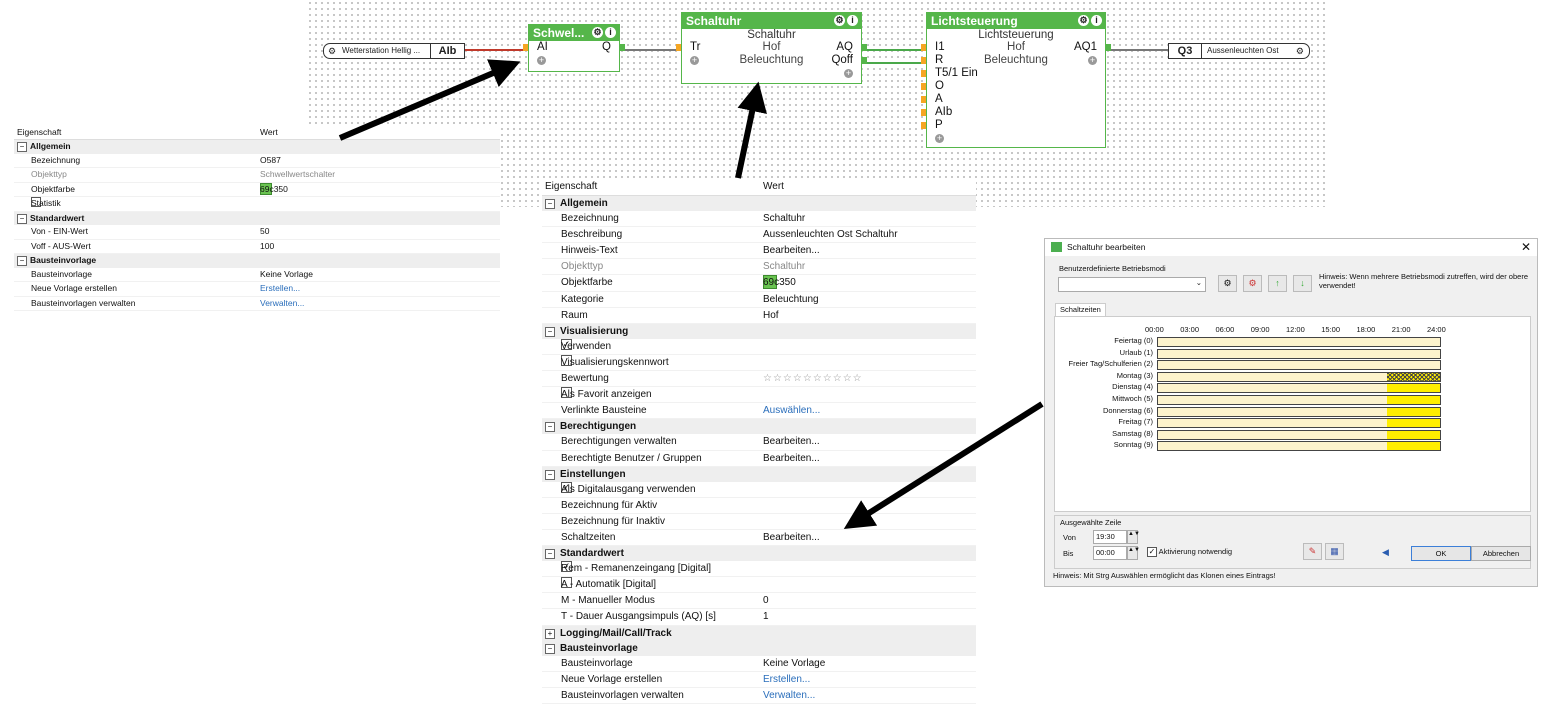  I want to click on arrow-to-schaltuhr, so click(751, 130).